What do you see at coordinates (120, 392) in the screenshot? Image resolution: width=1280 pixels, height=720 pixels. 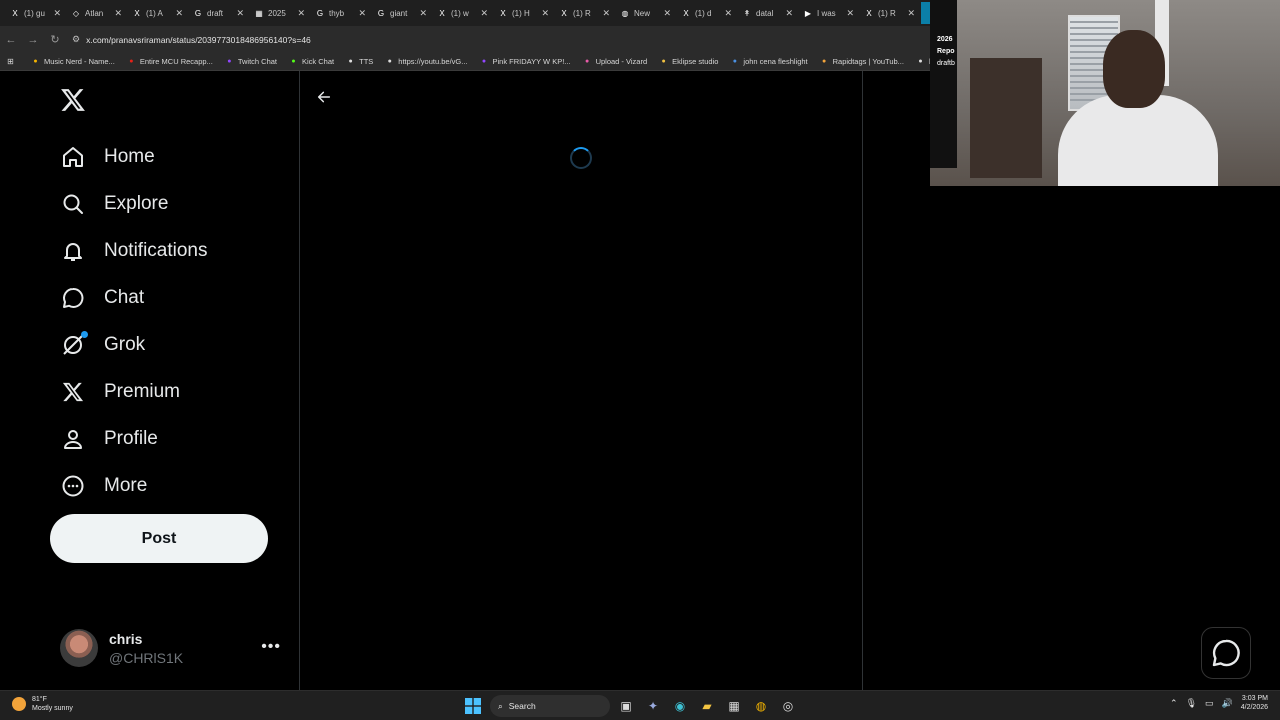 I see `nav-premium: Premium` at bounding box center [120, 392].